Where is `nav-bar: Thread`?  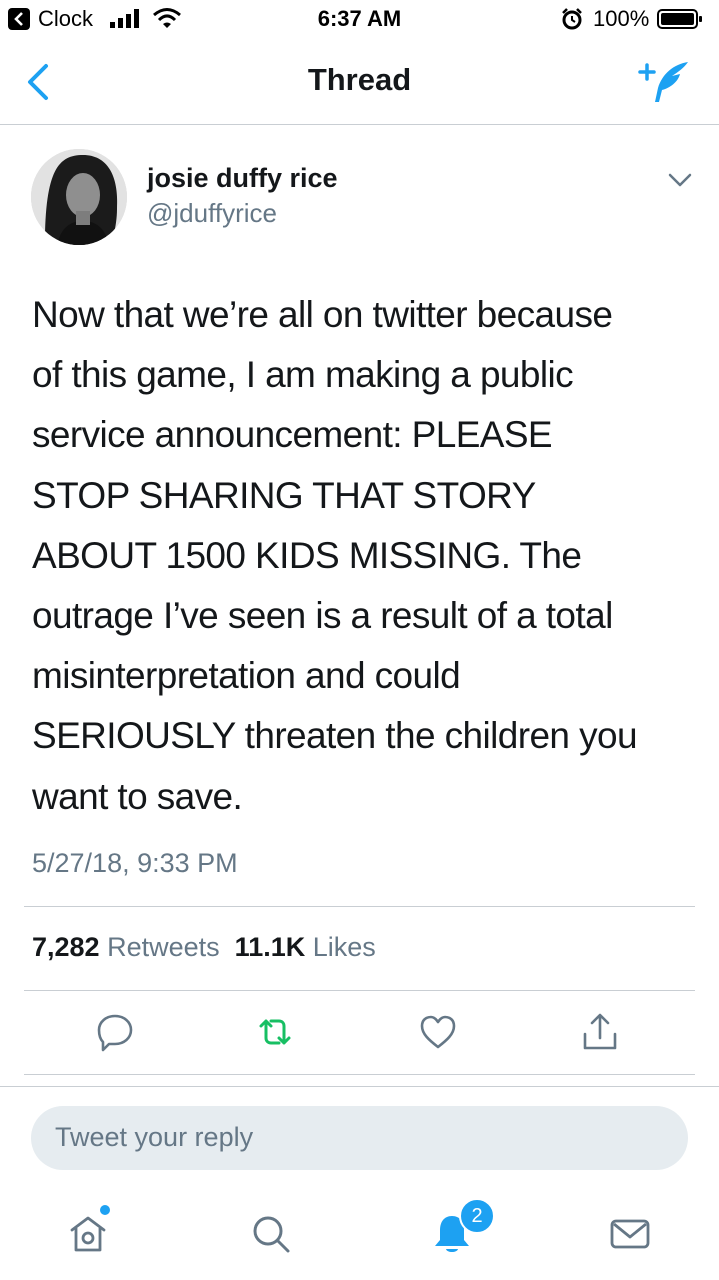 nav-bar: Thread is located at coordinates (359, 82).